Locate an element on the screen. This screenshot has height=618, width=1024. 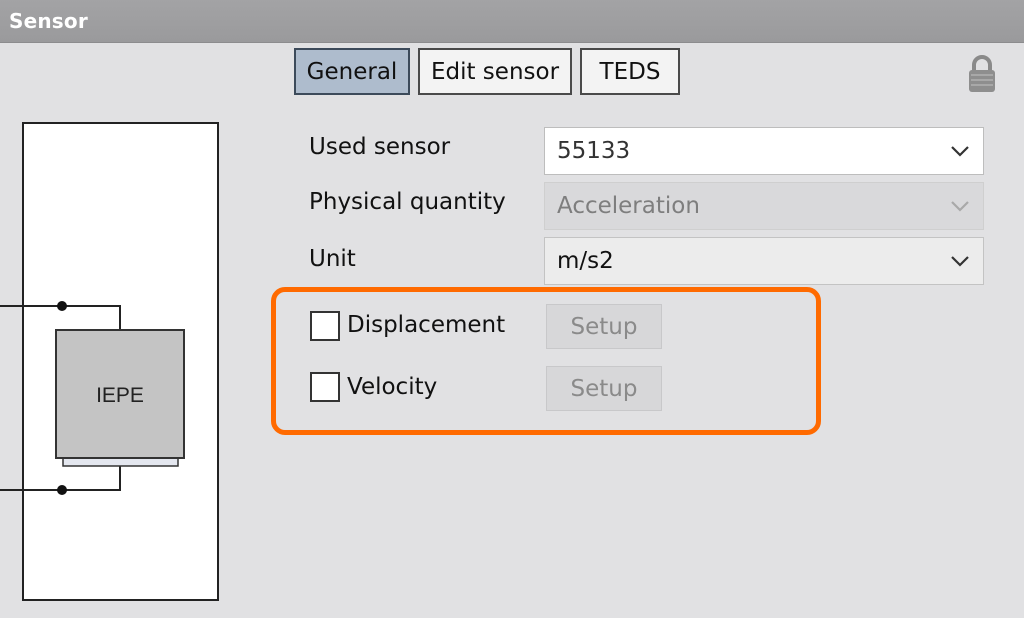
velocity-label: Velocity is located at coordinates (392, 387).